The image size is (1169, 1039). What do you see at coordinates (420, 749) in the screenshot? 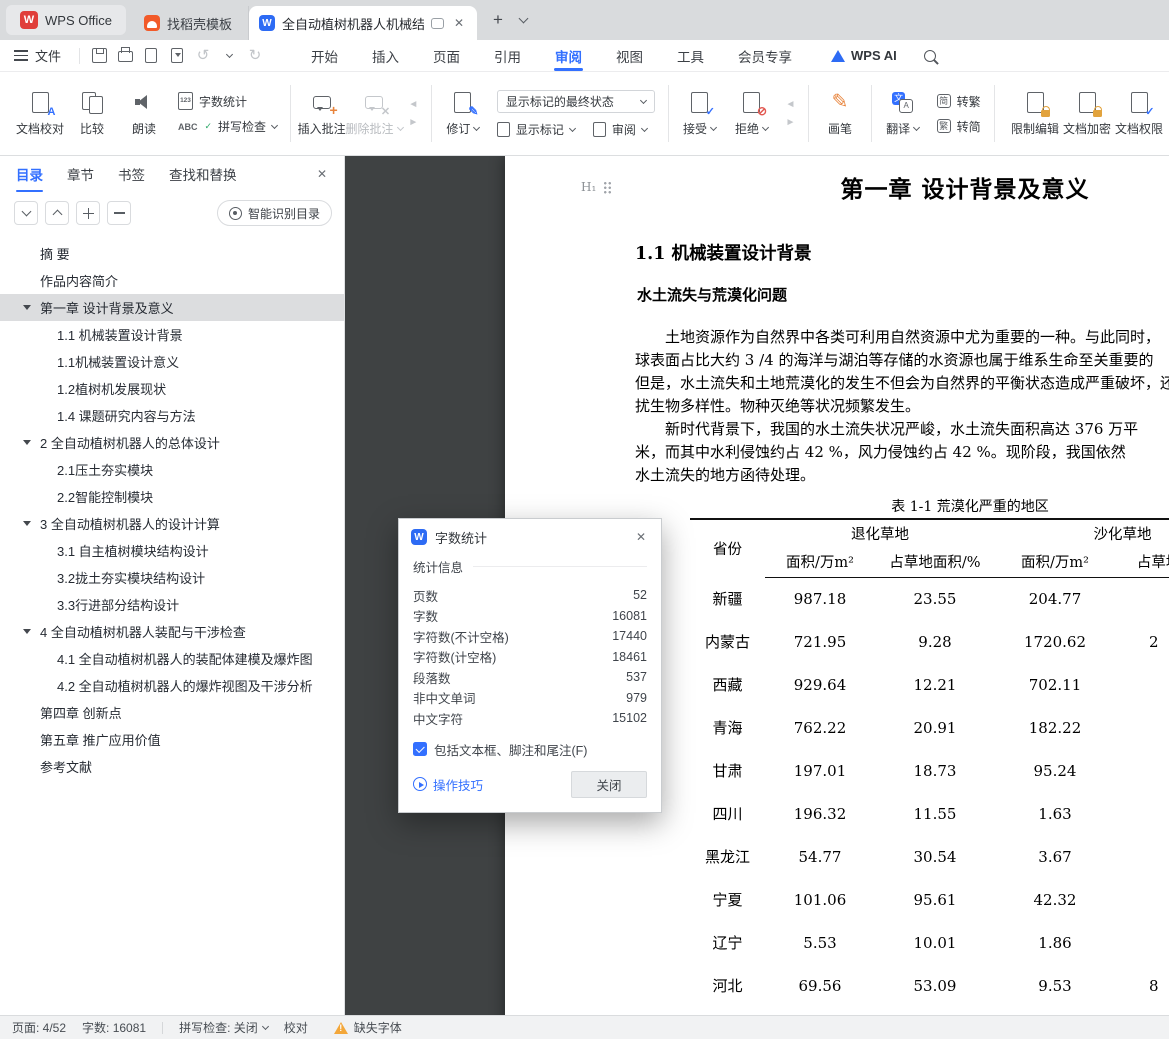
I see `checkbox-checked-icon` at bounding box center [420, 749].